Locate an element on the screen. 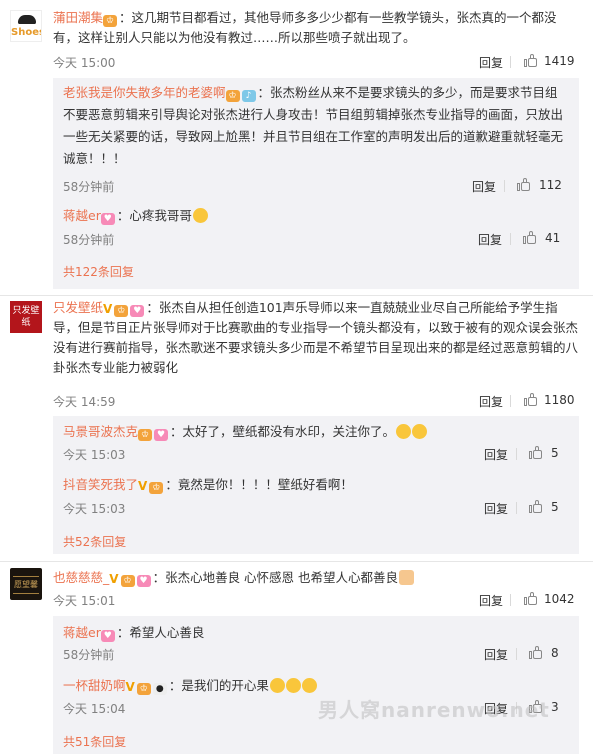  like-count: 1042 is located at coordinates (559, 599).